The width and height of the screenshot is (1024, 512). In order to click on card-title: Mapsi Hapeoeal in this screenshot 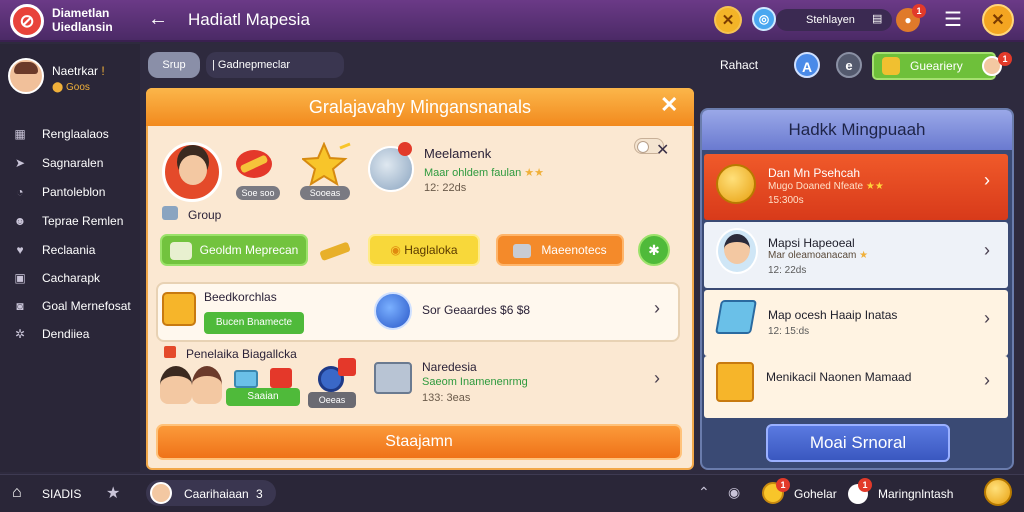, I will do `click(811, 243)`.